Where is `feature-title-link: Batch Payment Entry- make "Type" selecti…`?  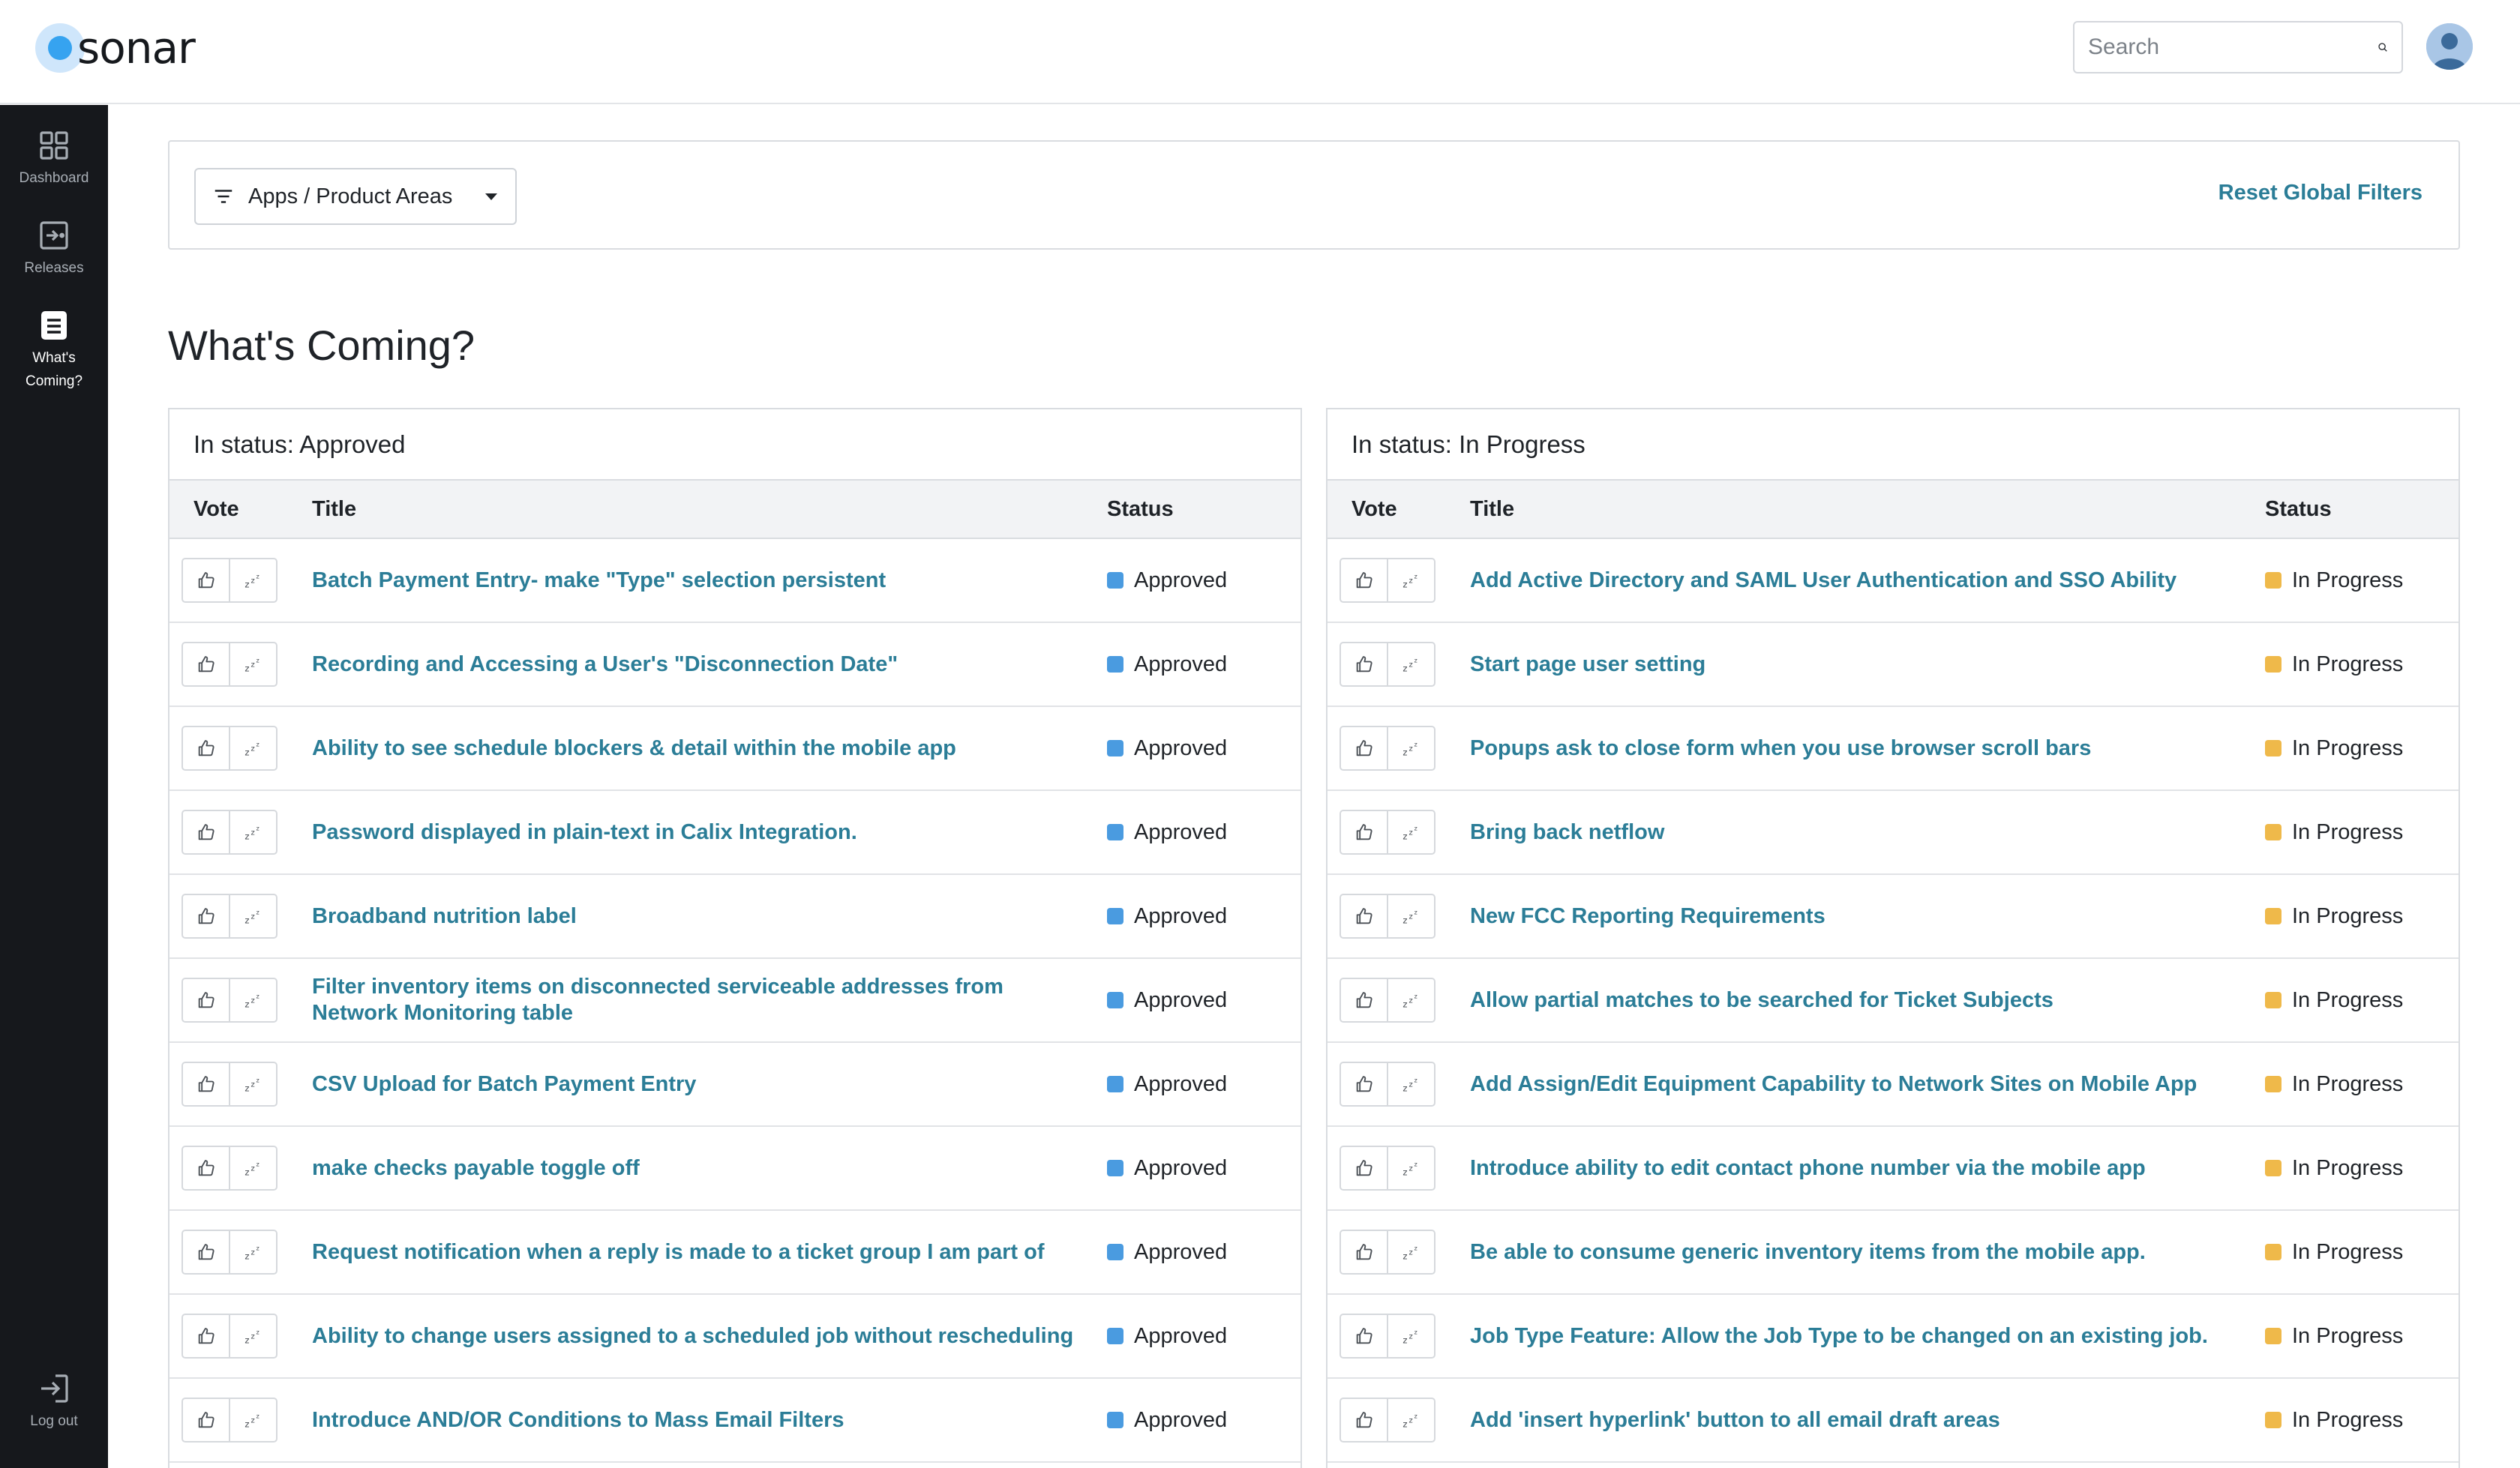 feature-title-link: Batch Payment Entry- make "Type" selecti… is located at coordinates (709, 581).